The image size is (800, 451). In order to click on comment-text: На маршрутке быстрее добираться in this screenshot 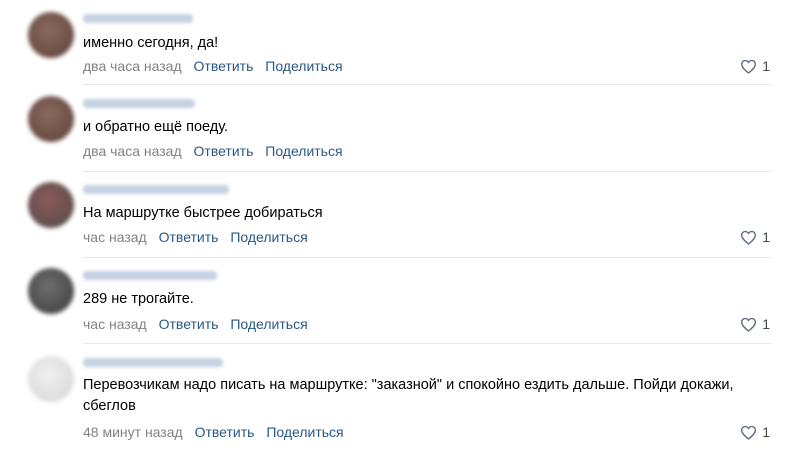, I will do `click(203, 213)`.